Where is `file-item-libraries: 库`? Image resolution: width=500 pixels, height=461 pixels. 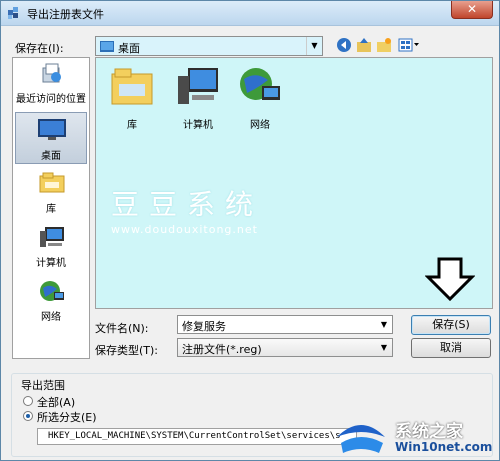 file-item-libraries: 库 is located at coordinates (132, 97).